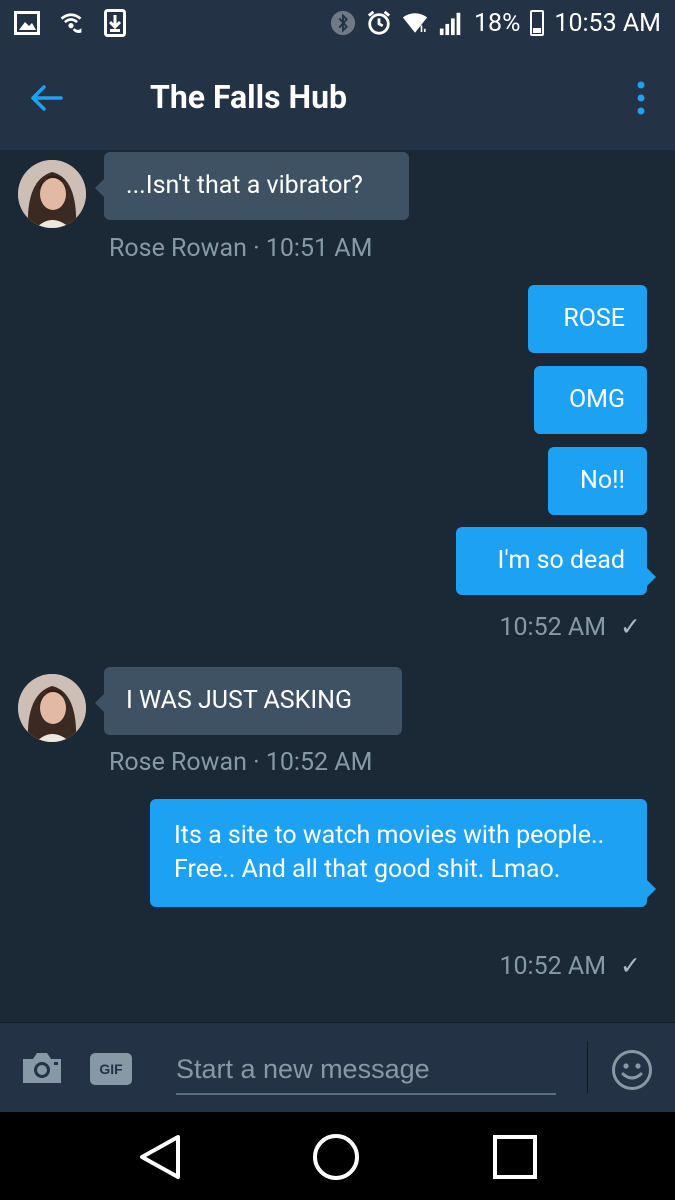  What do you see at coordinates (561, 560) in the screenshot?
I see `message-text: I'm so dead` at bounding box center [561, 560].